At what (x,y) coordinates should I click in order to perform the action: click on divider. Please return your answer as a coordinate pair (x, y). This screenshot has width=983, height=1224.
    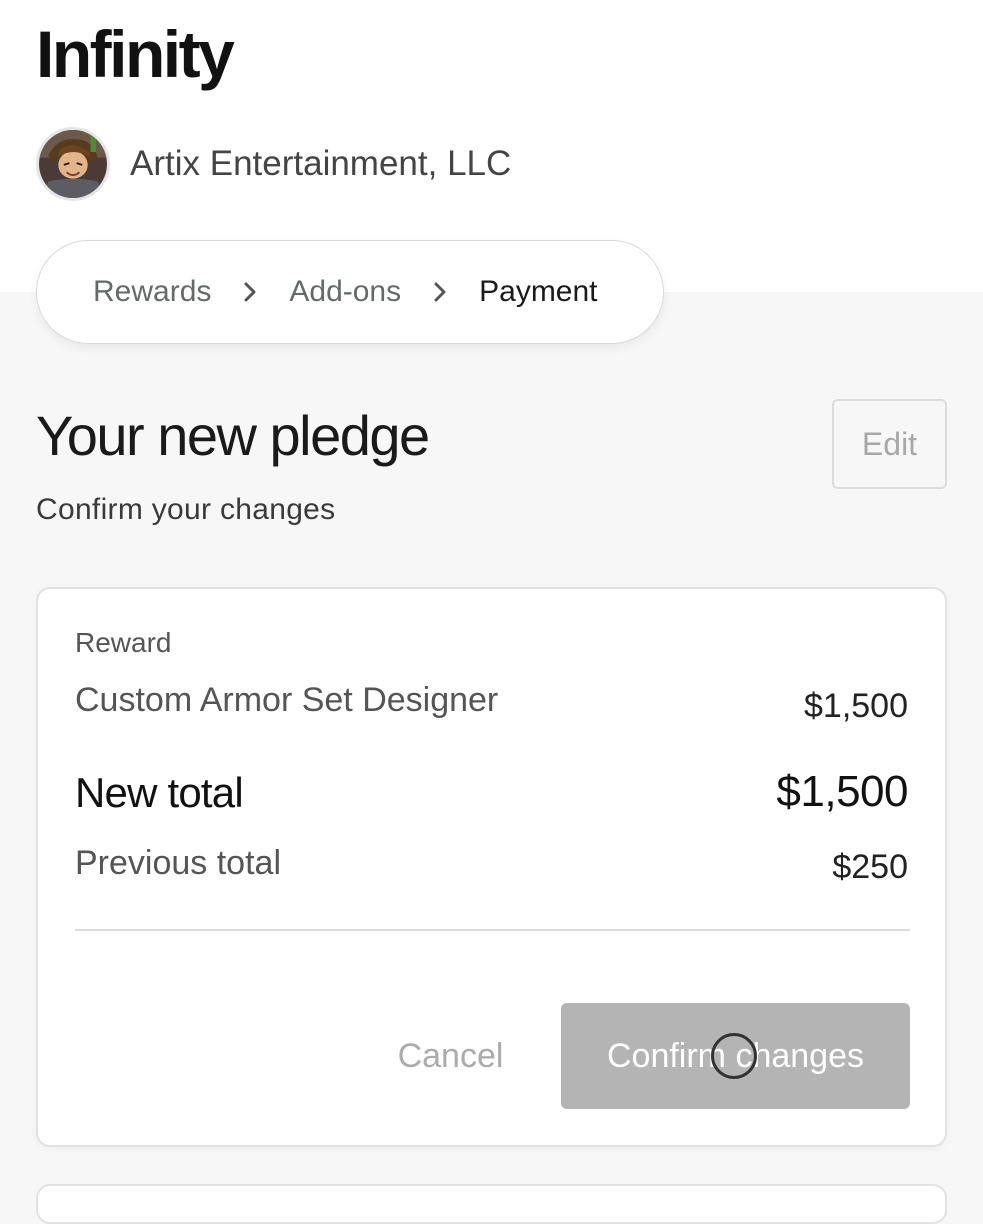
    Looking at the image, I should click on (492, 930).